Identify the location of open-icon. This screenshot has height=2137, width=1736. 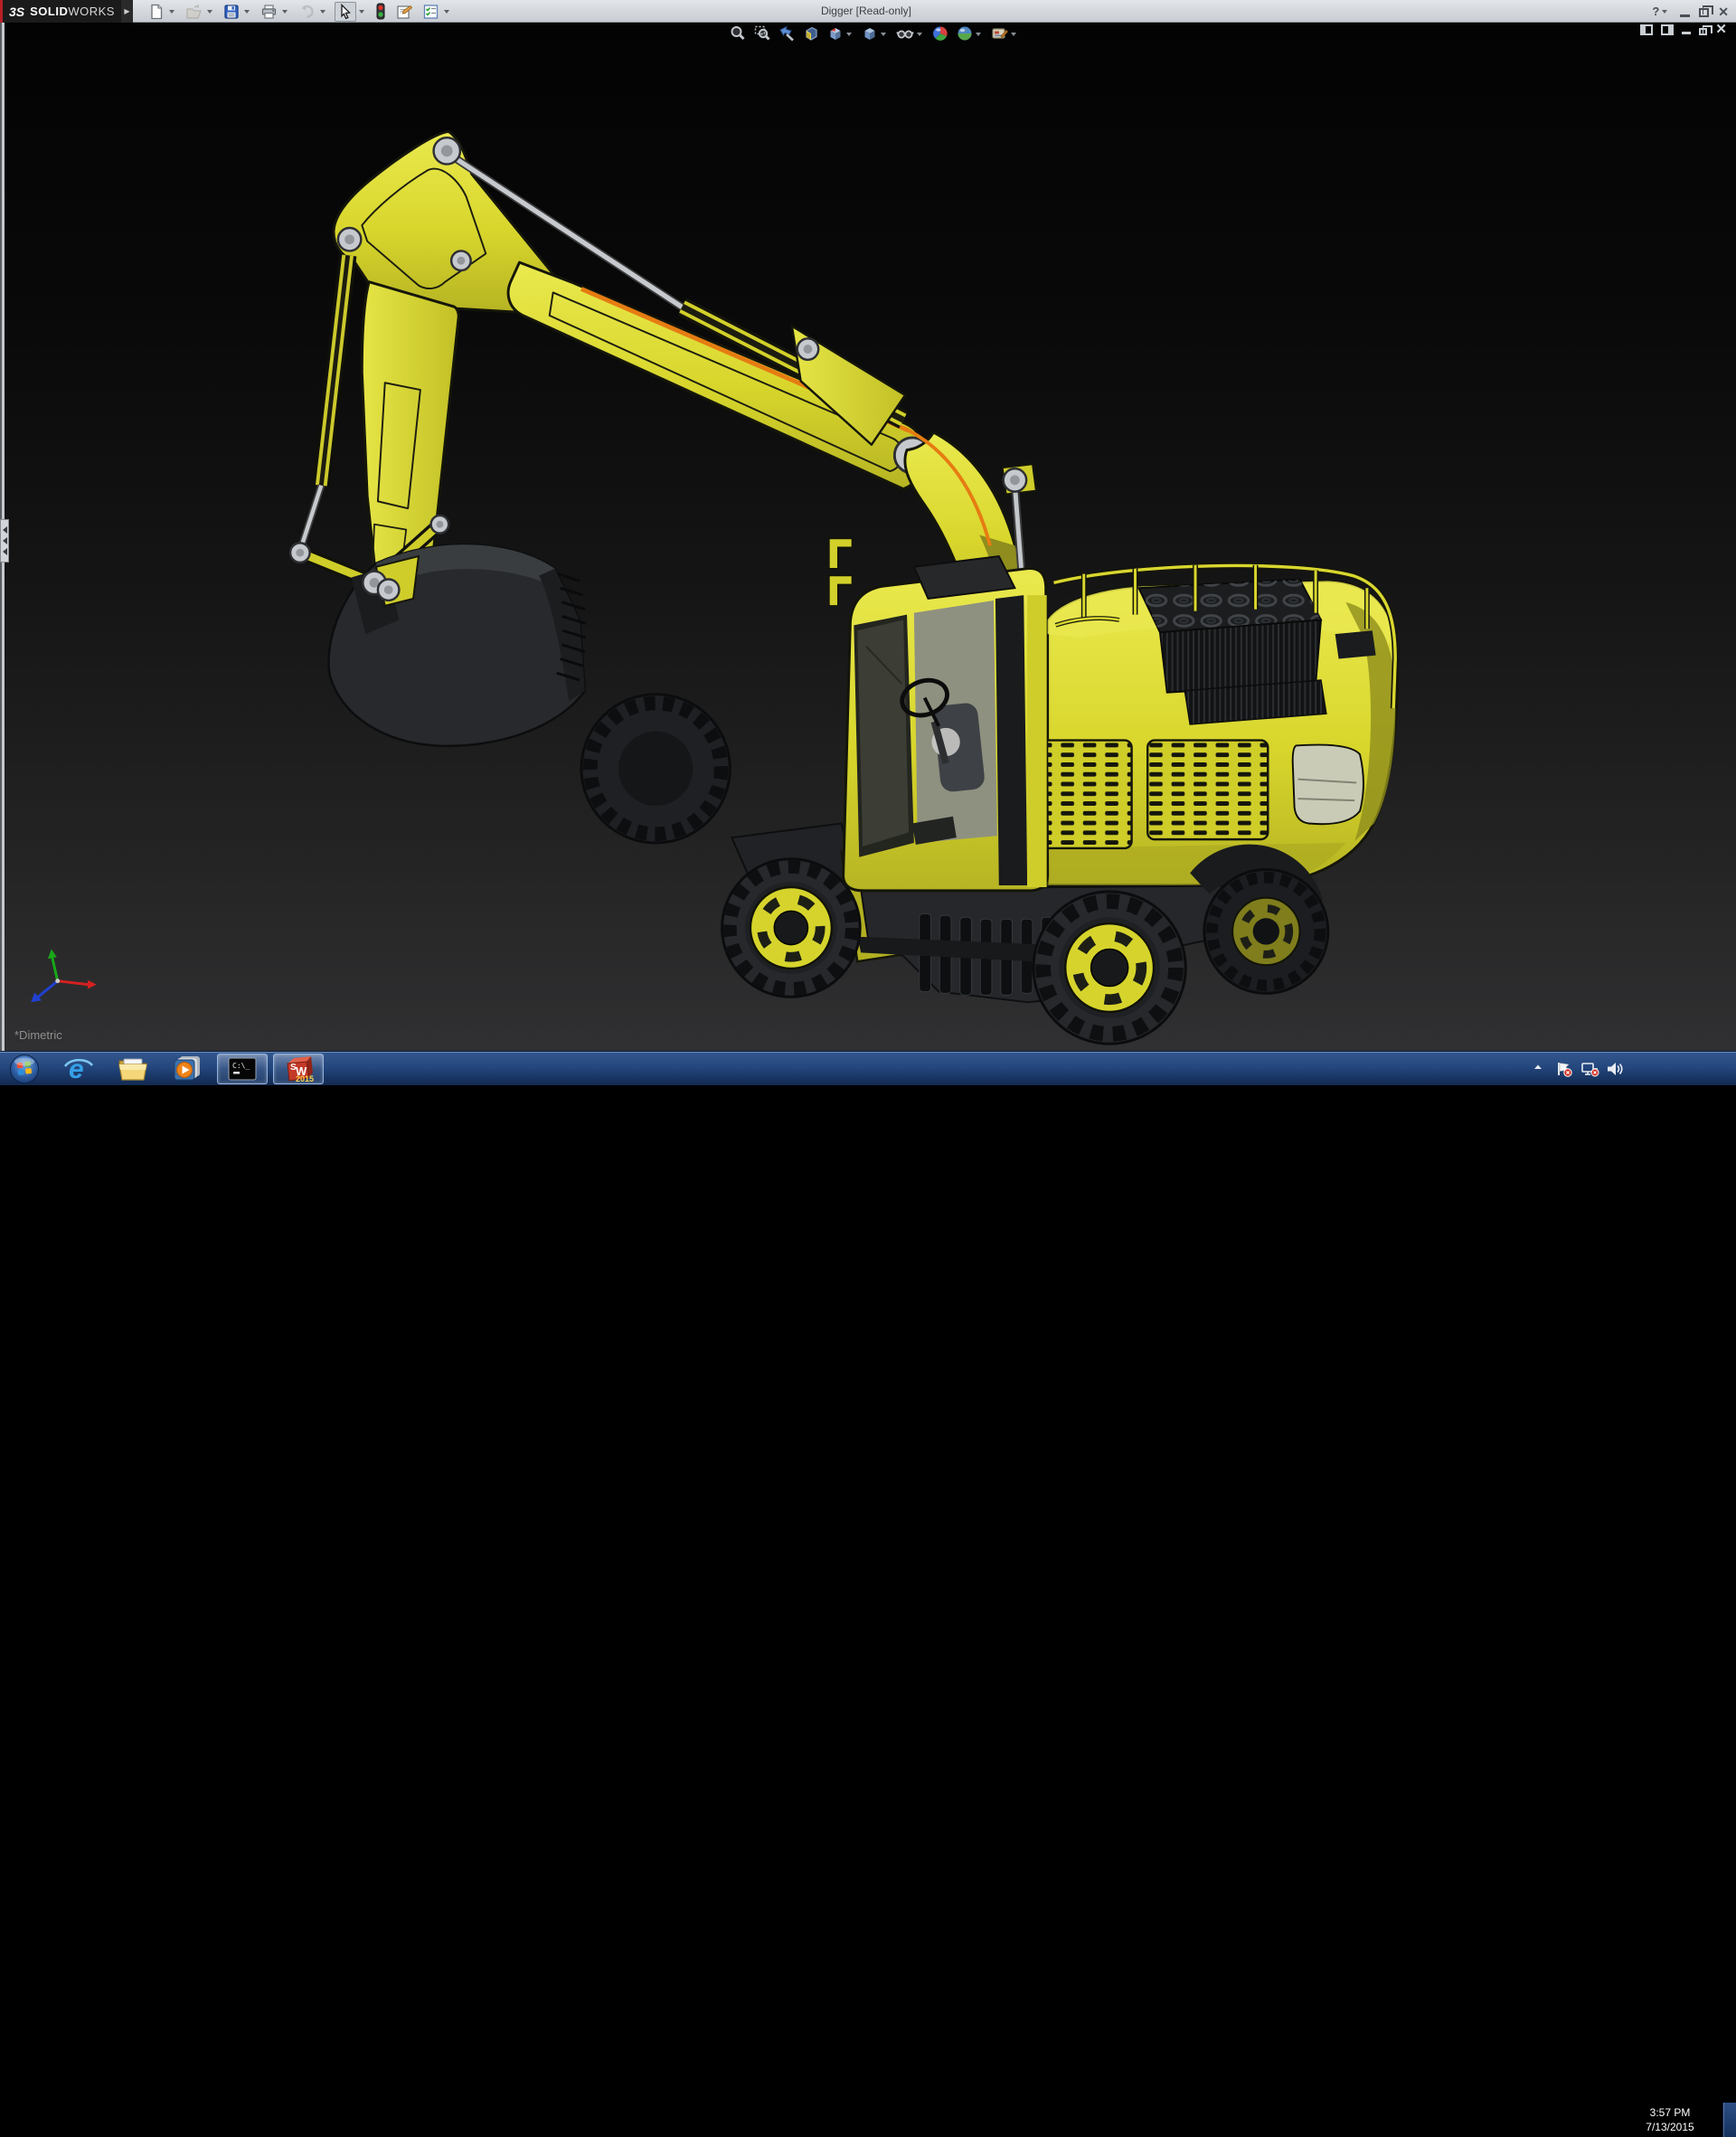
(194, 11).